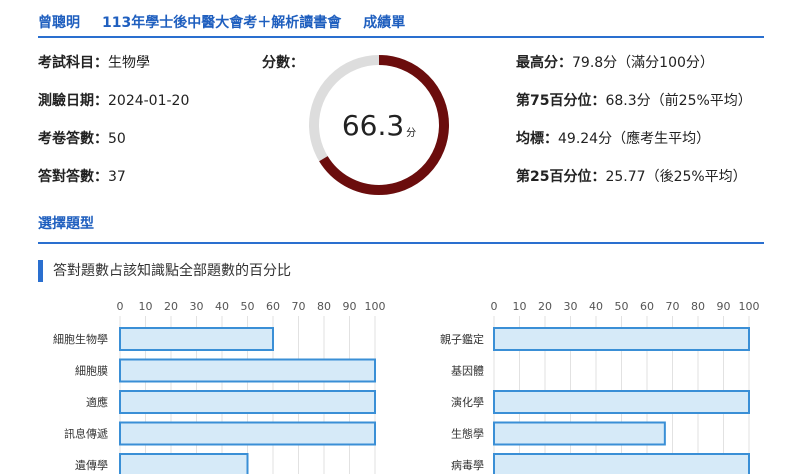 The width and height of the screenshot is (800, 474). I want to click on category-label: 病毒學, so click(467, 465).